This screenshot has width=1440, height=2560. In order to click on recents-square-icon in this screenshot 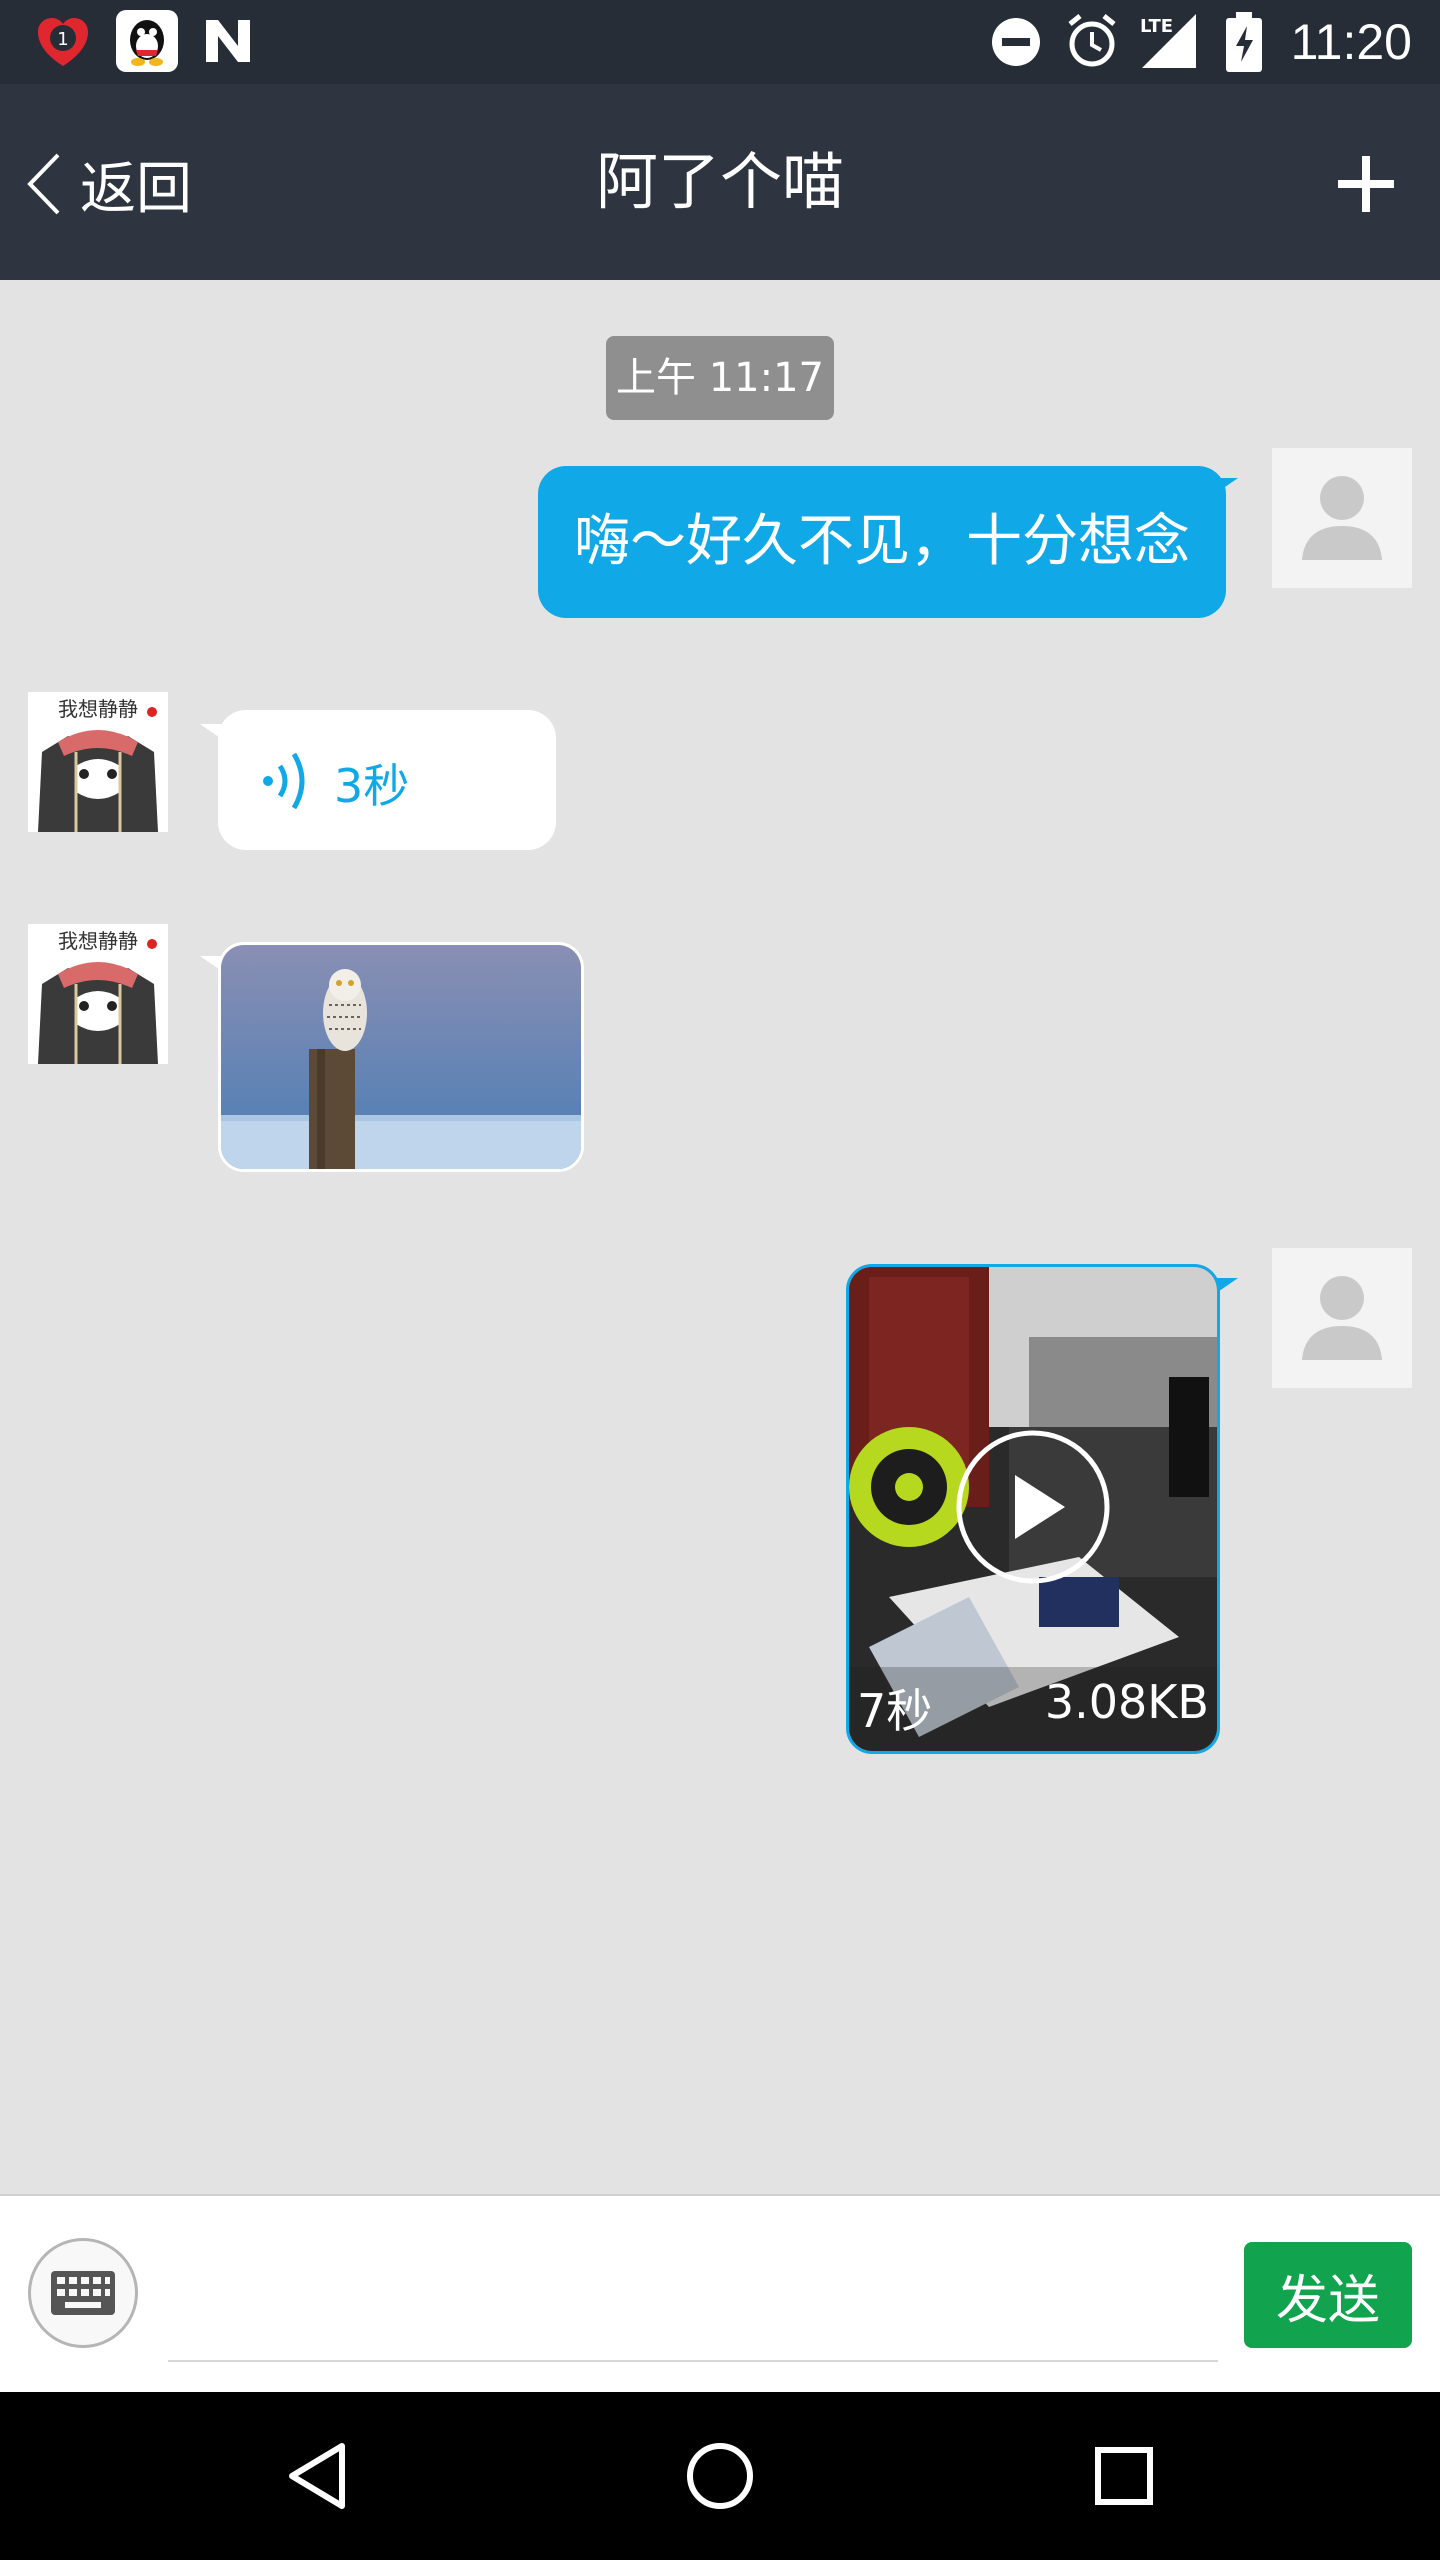, I will do `click(1124, 2476)`.